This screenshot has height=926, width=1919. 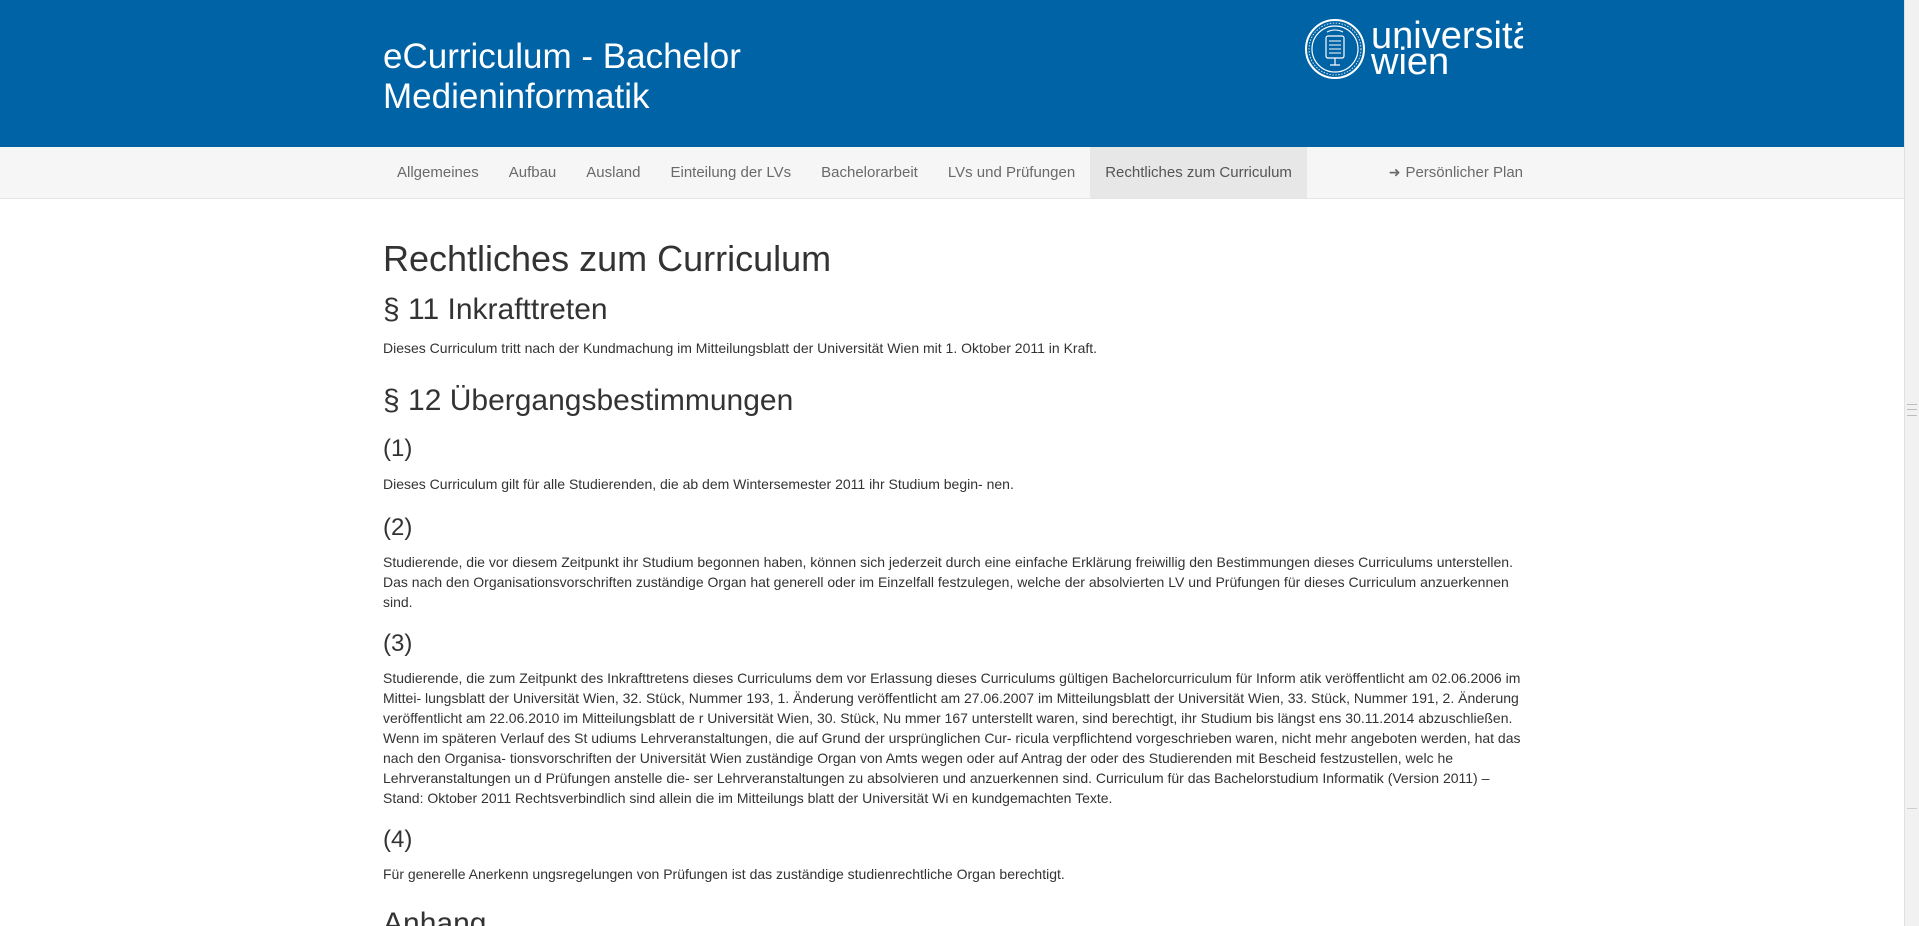 What do you see at coordinates (1912, 809) in the screenshot?
I see `scrollbar-marker` at bounding box center [1912, 809].